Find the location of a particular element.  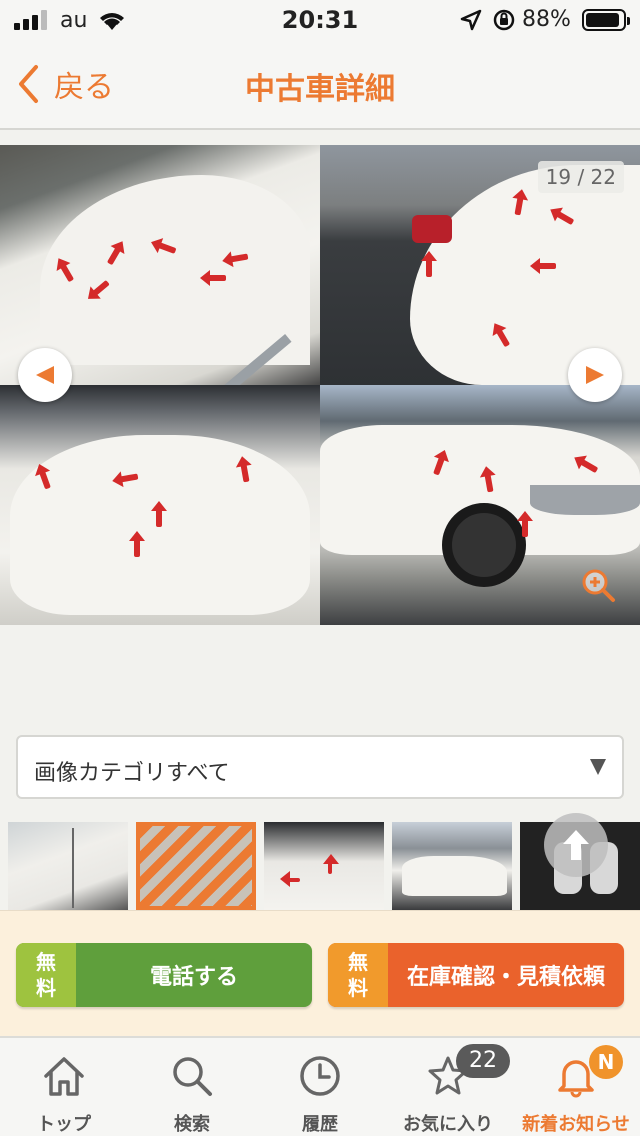

nav-bar: 戻る 中古車詳細 is located at coordinates (320, 85).